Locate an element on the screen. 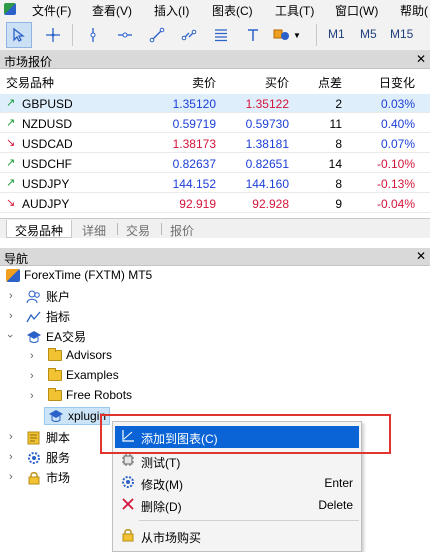 The height and width of the screenshot is (552, 430). channel-button is located at coordinates (189, 35).